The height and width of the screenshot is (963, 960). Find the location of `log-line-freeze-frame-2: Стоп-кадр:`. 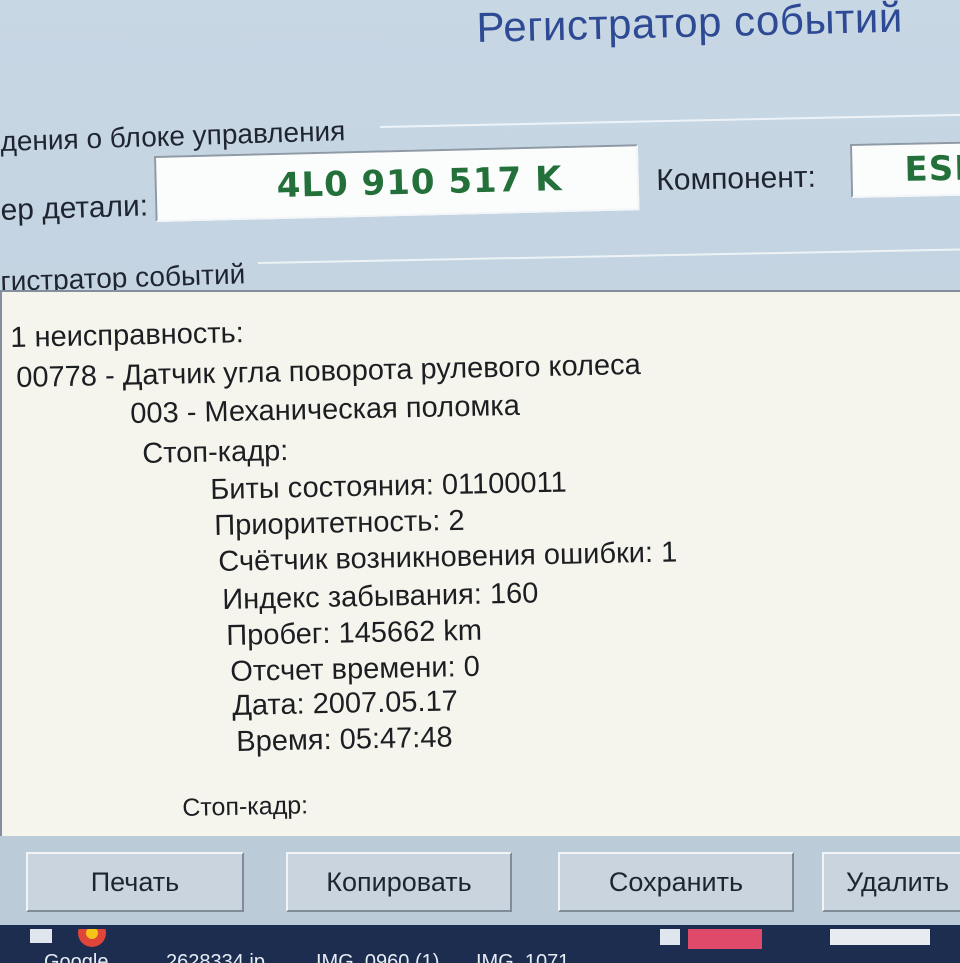

log-line-freeze-frame-2: Стоп-кадр: is located at coordinates (245, 806).